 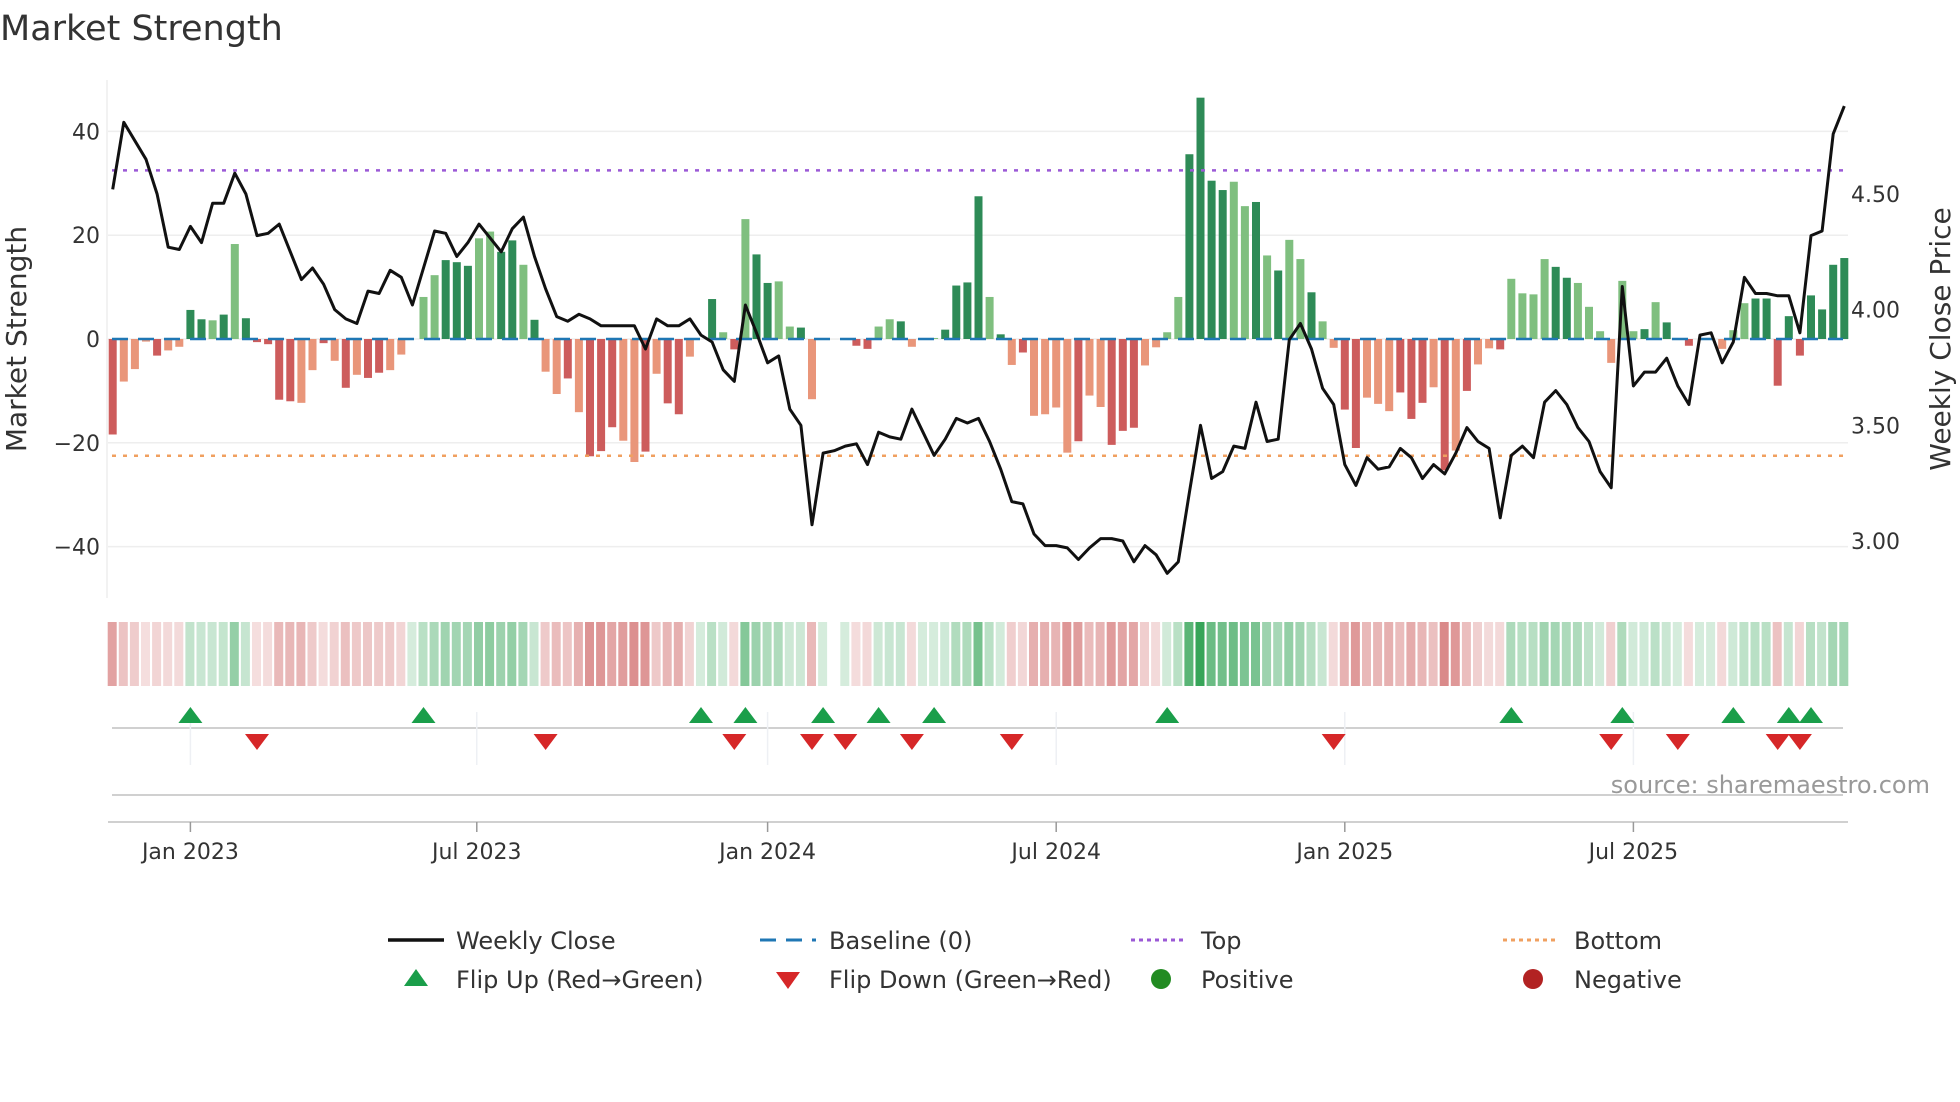 I want to click on x-tick-label: Jul 2023, so click(x=476, y=852).